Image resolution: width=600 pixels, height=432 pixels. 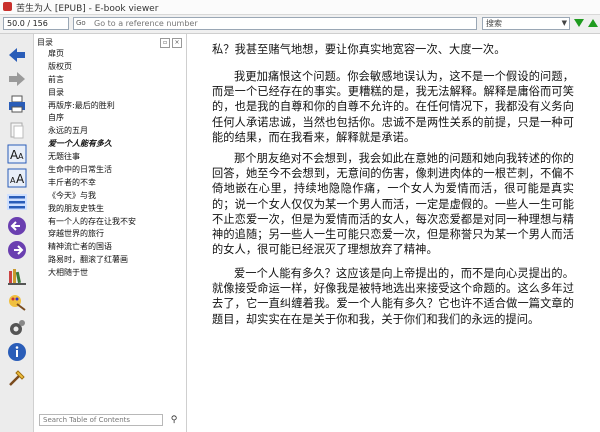 I want to click on toc-item: 爱一个人能有多久, so click(x=92, y=144).